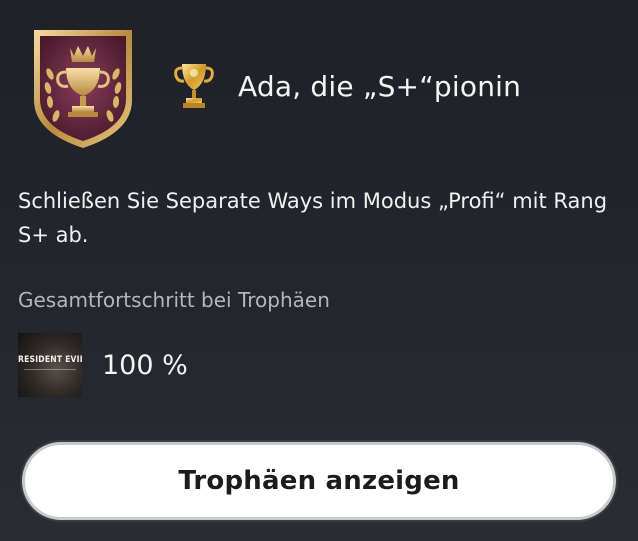 This screenshot has height=541, width=638. What do you see at coordinates (194, 86) in the screenshot?
I see `gold-trophy-icon` at bounding box center [194, 86].